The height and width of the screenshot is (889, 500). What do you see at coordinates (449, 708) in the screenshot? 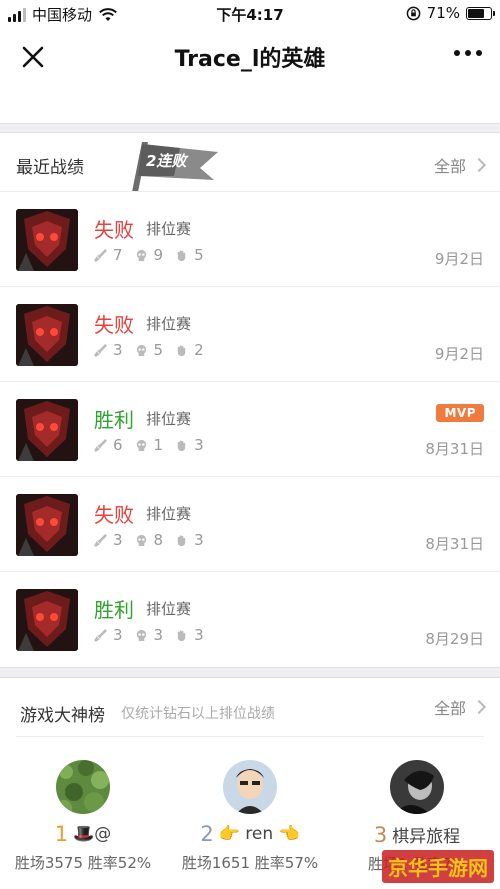
I see `leaderboard-more-label: 全部` at bounding box center [449, 708].